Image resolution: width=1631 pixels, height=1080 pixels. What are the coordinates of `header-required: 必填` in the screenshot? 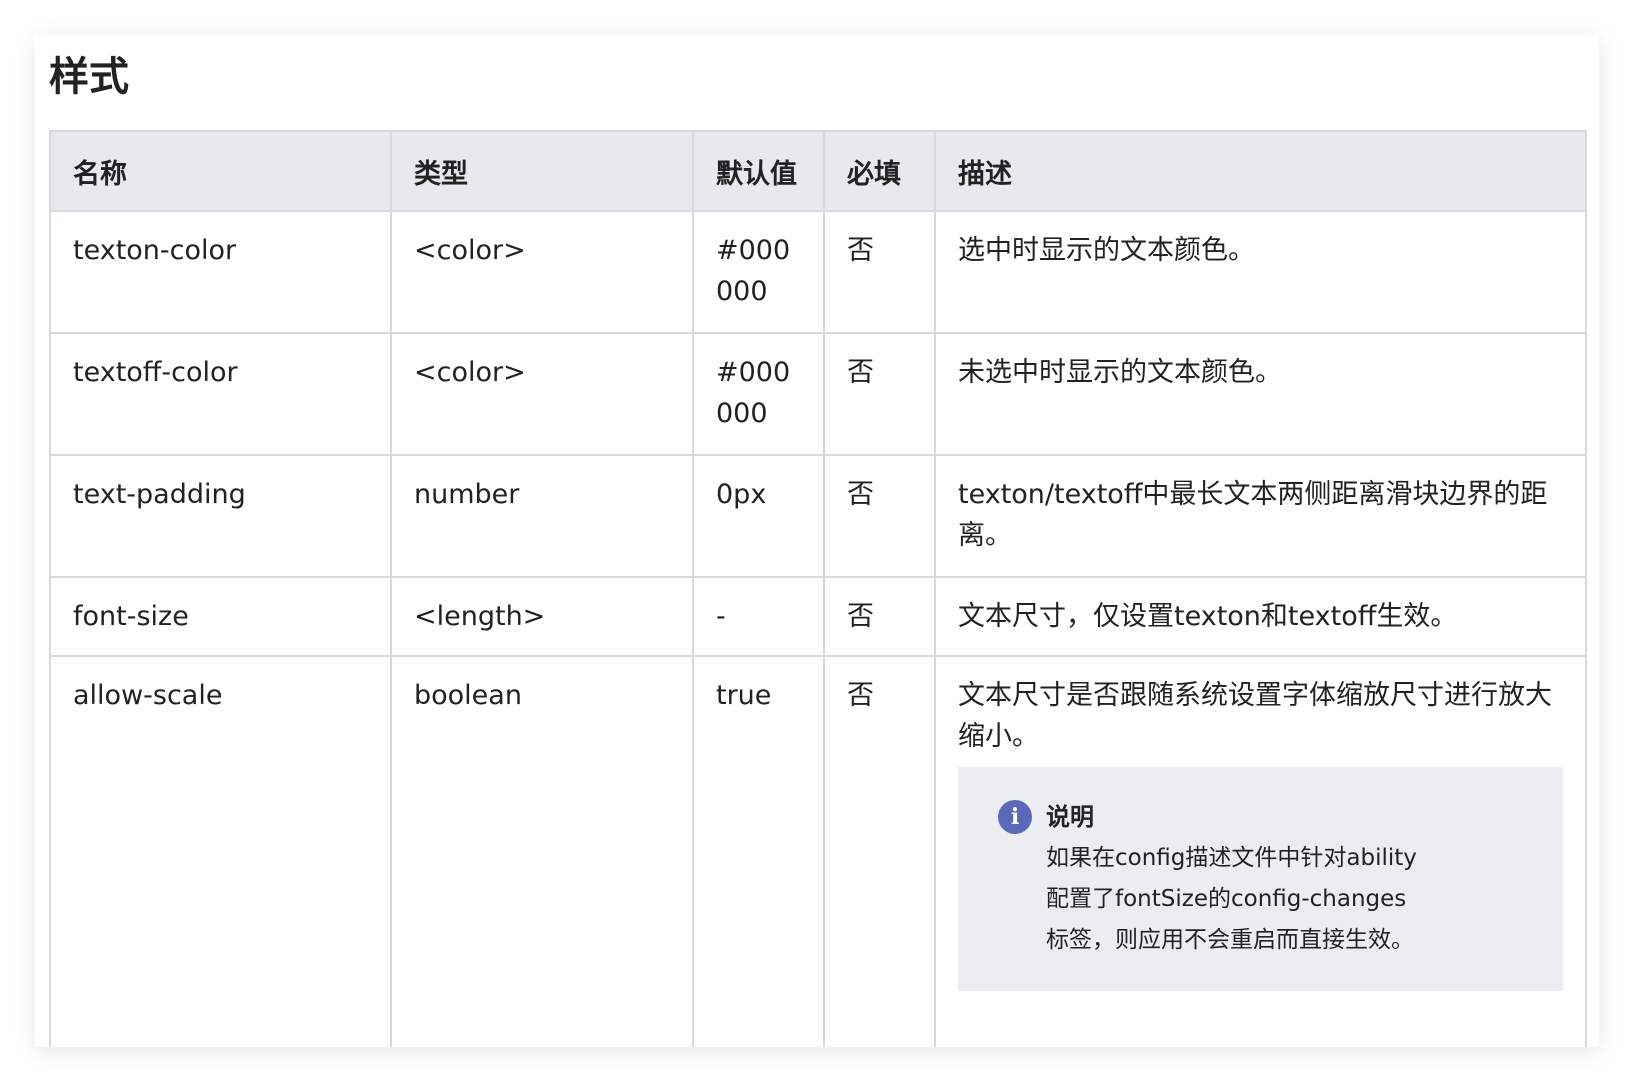 It's located at (879, 171).